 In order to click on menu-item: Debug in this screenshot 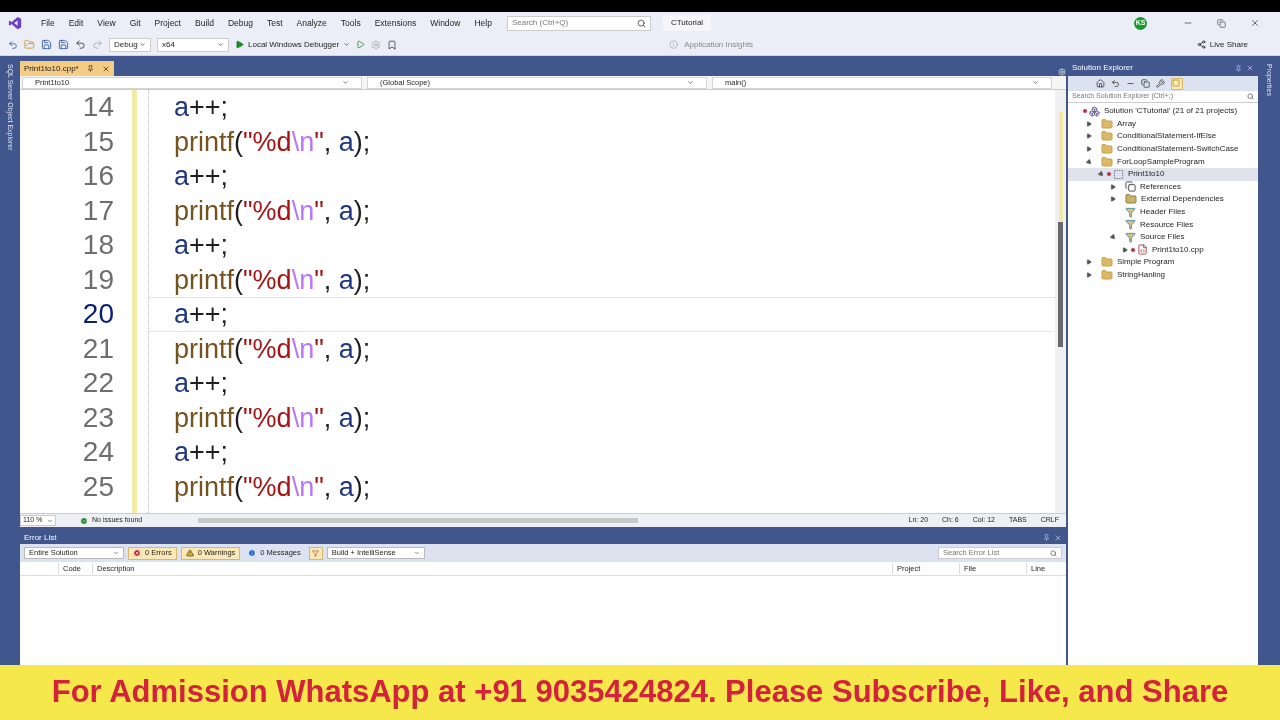, I will do `click(240, 23)`.